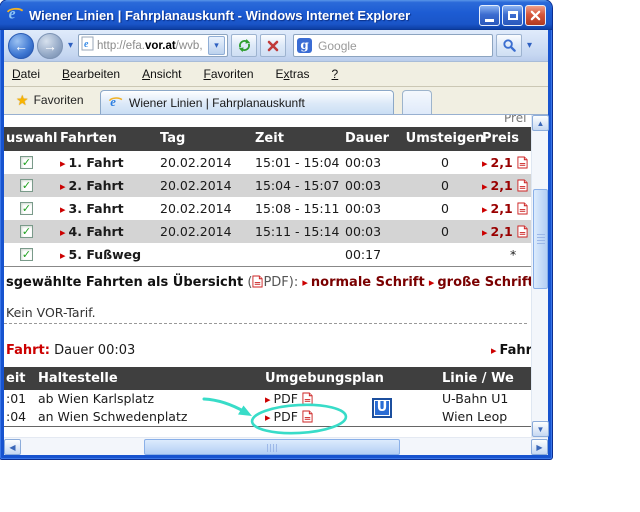  I want to click on pdf-label: PDF):, so click(280, 282).